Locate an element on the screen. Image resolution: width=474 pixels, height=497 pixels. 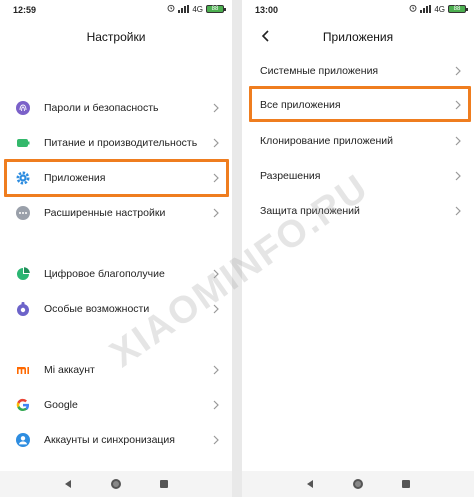
apps-item-app-cloning: Клонирование приложений is located at coordinates (358, 141).